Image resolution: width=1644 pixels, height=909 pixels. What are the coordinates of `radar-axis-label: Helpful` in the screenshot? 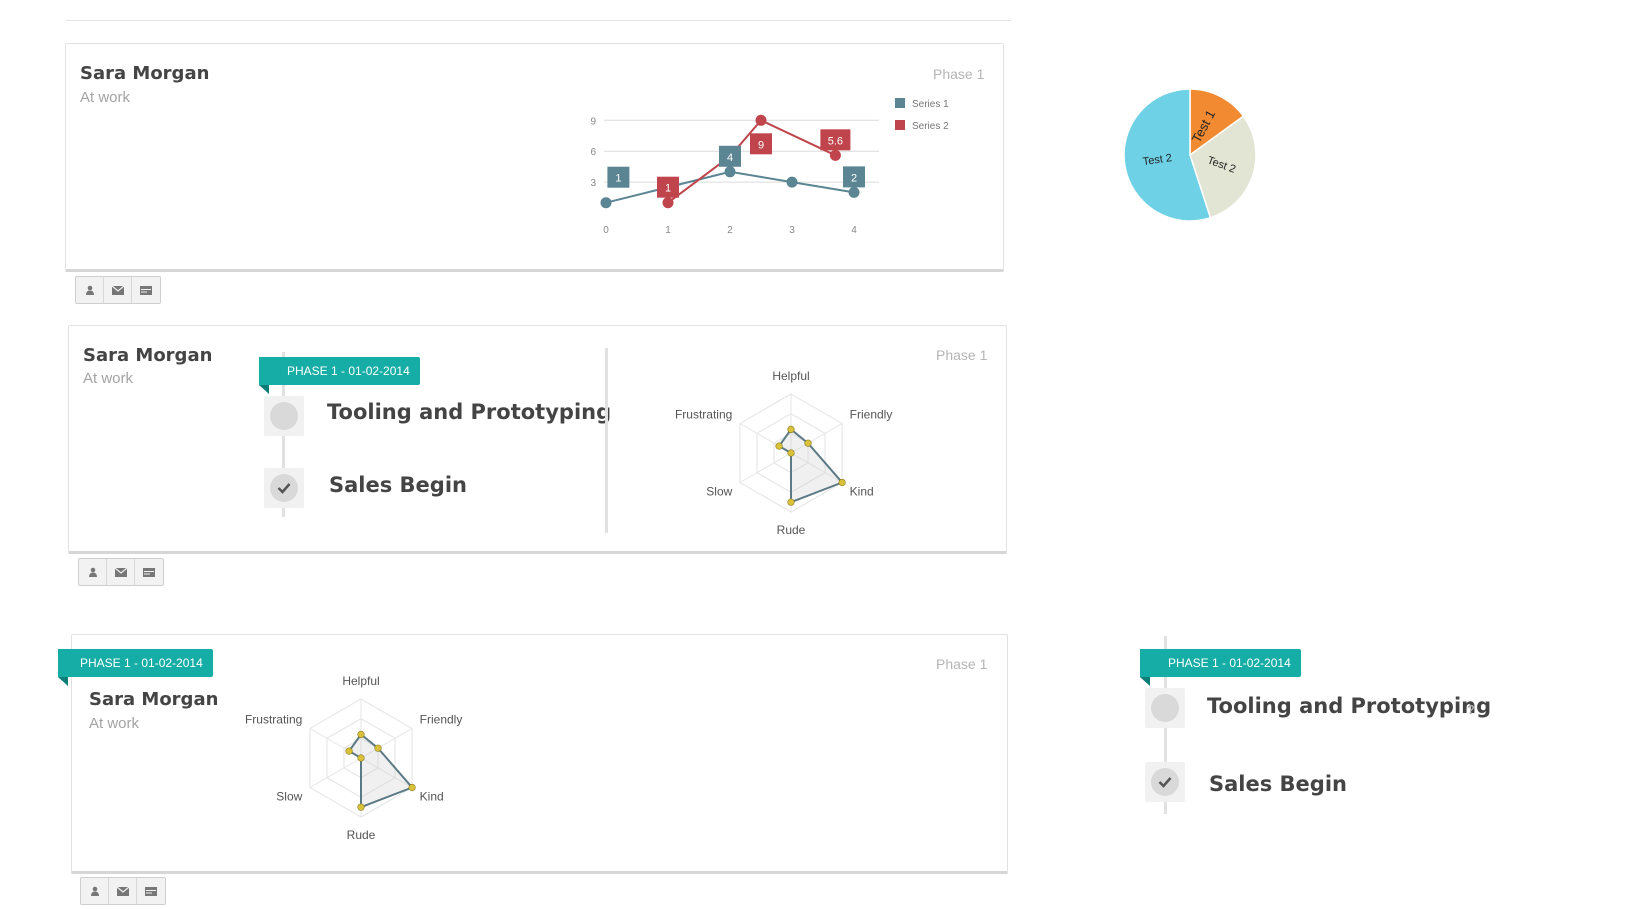 It's located at (360, 681).